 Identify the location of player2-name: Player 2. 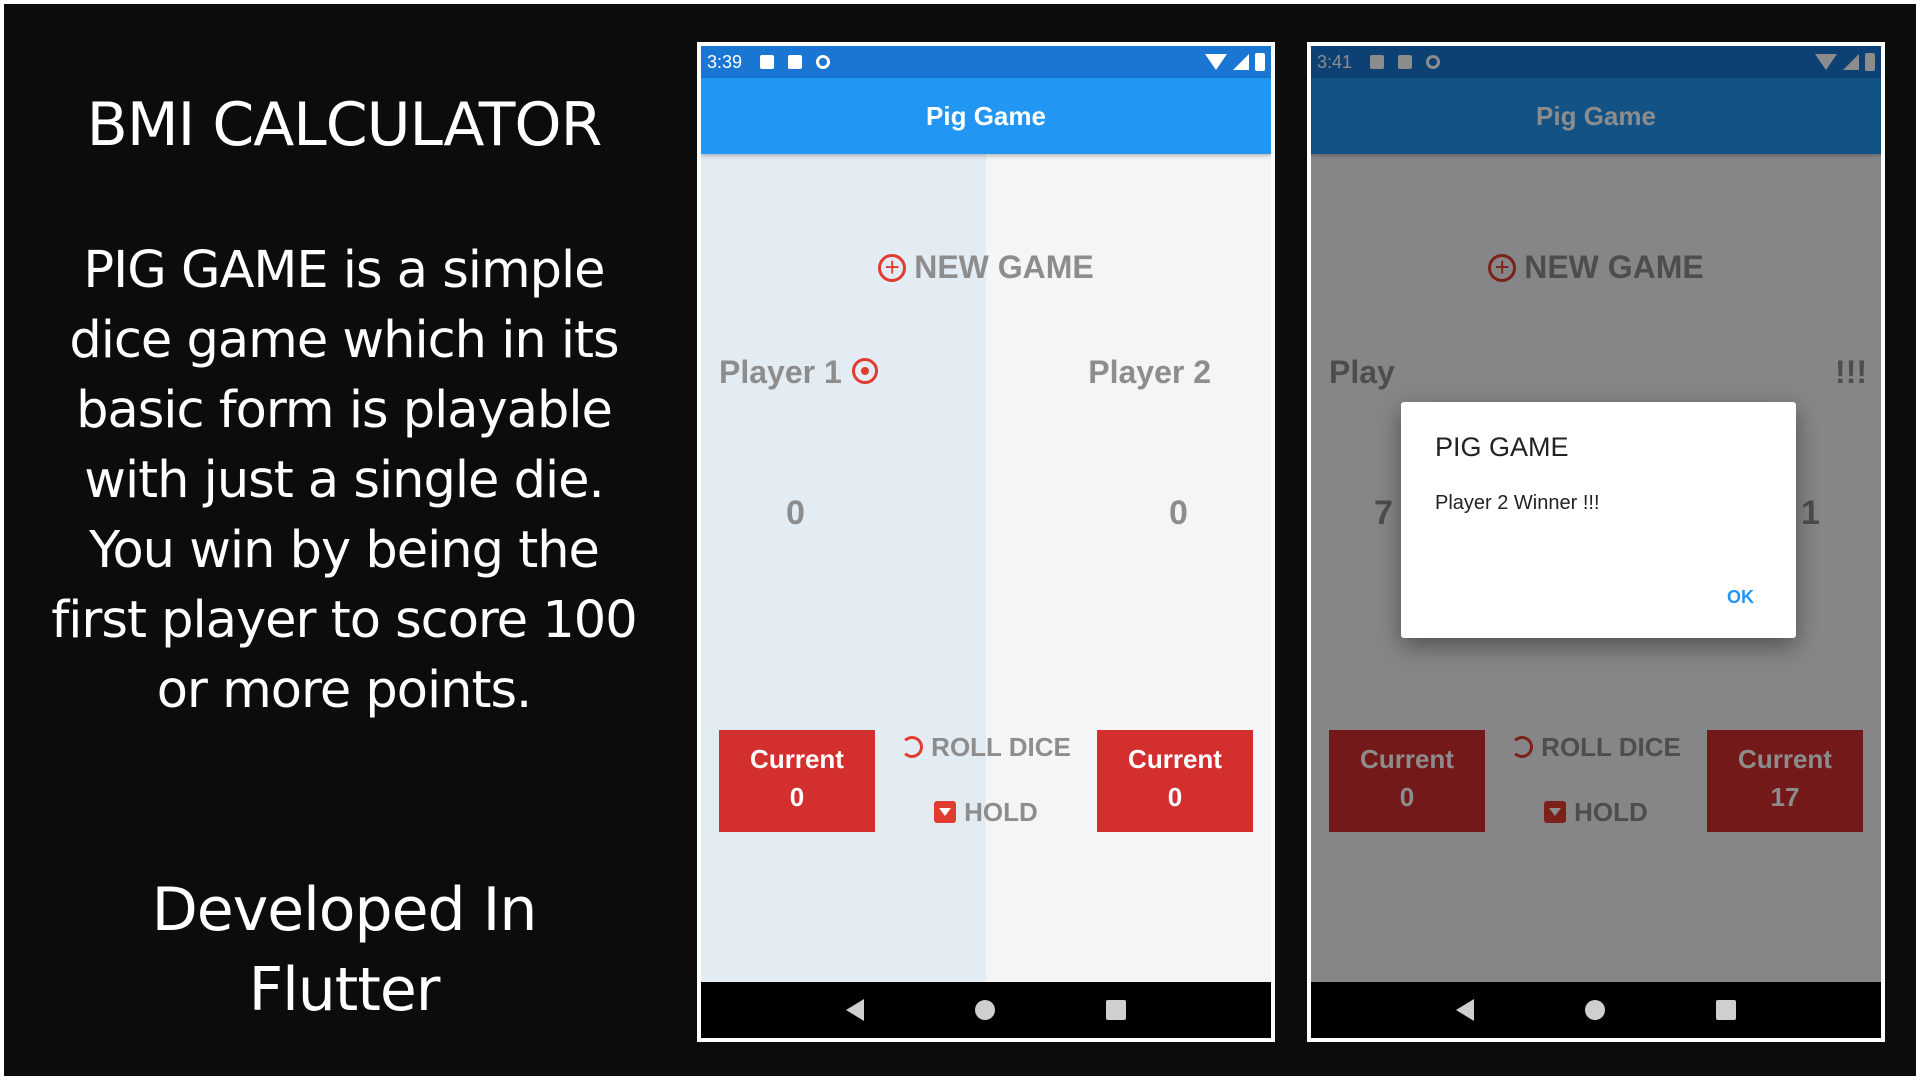
(1149, 372).